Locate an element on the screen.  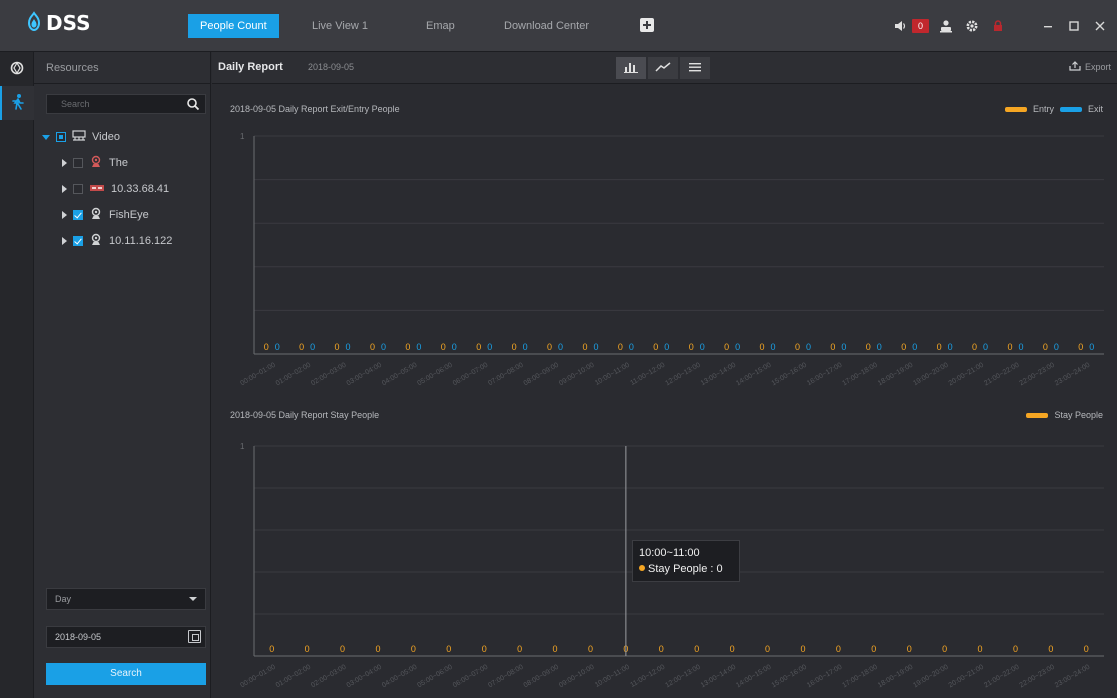
close-icon is located at coordinates (1100, 26).